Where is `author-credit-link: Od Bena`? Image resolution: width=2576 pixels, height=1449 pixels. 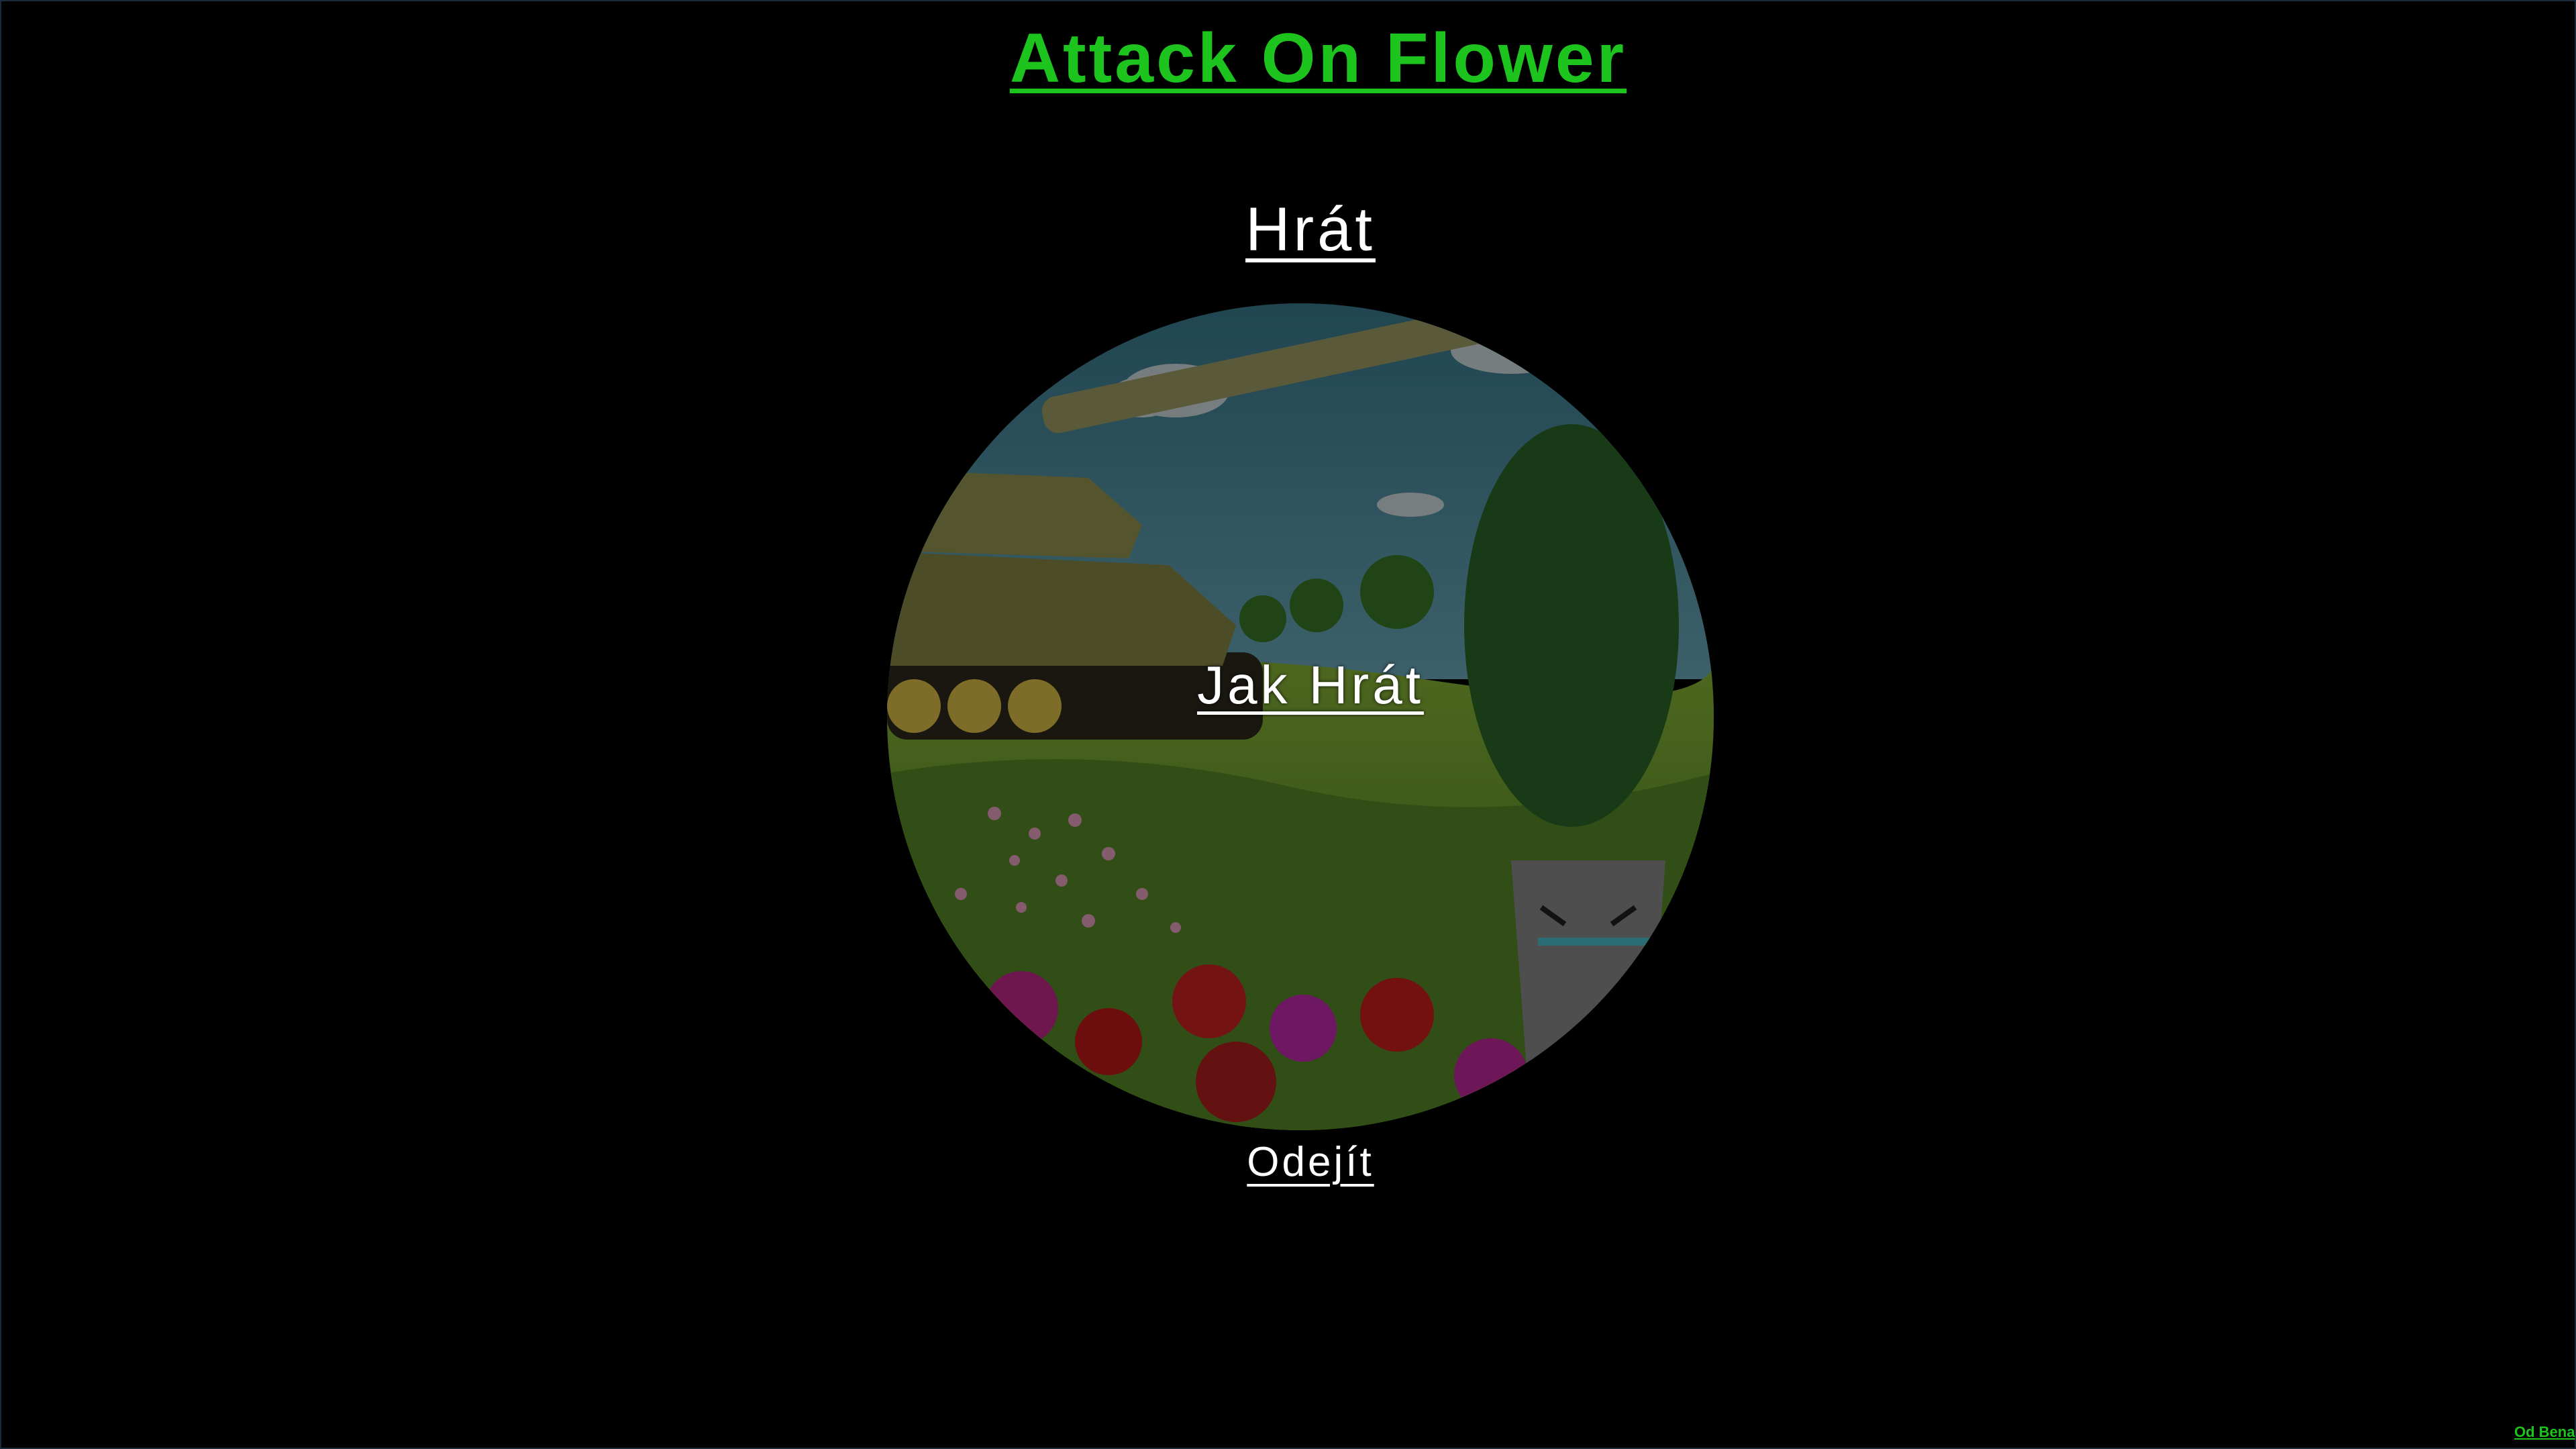
author-credit-link: Od Bena is located at coordinates (2545, 1432).